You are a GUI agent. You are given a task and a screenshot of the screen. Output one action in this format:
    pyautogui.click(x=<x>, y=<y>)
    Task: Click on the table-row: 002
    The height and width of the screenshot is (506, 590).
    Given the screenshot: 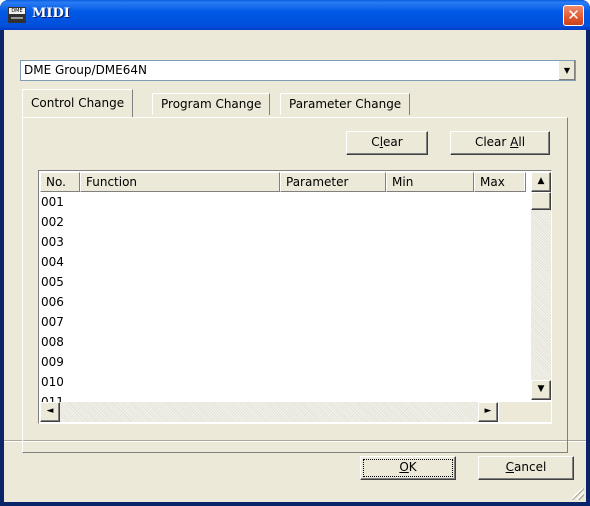 What is the action you would take?
    pyautogui.click(x=52, y=222)
    